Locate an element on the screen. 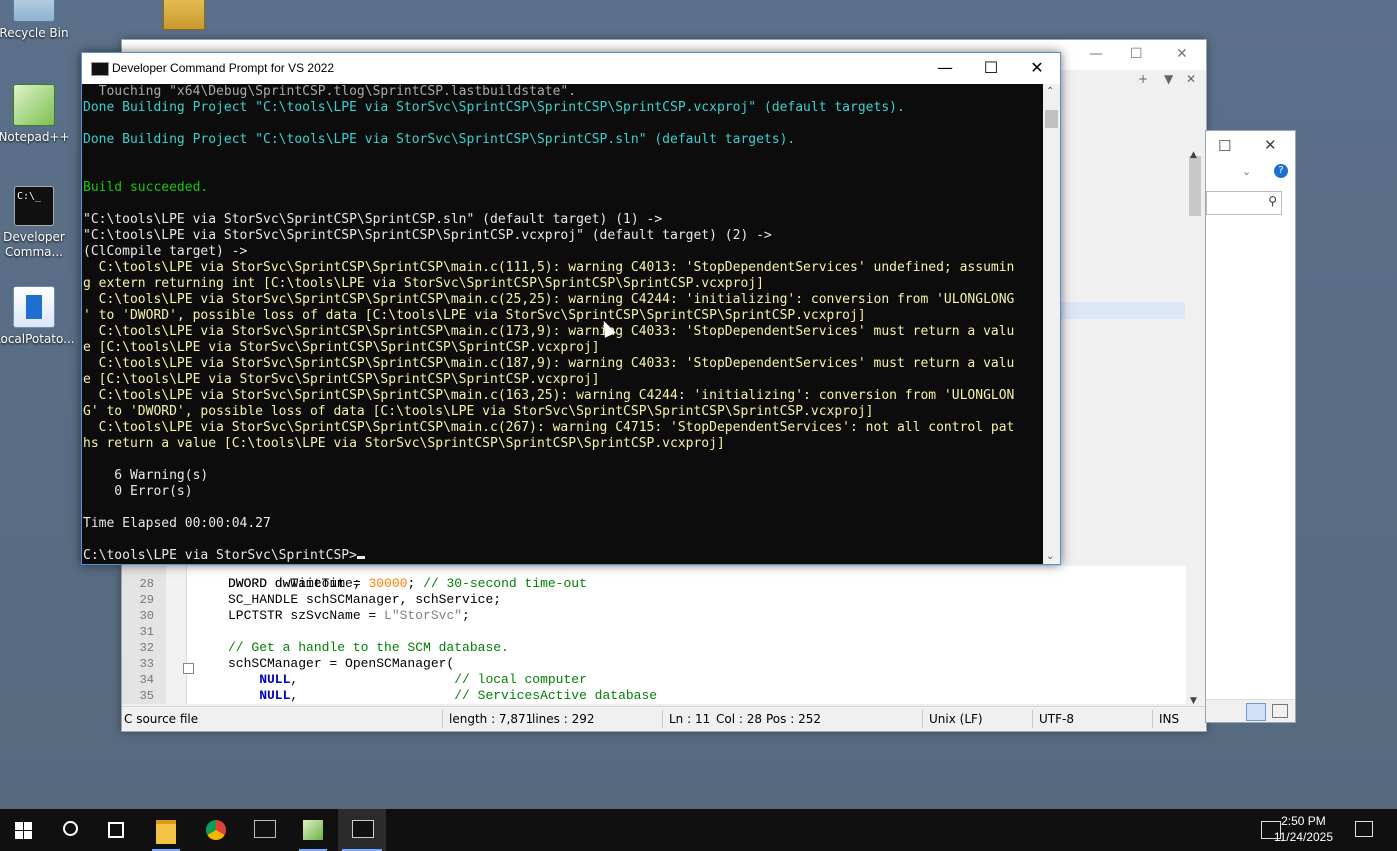 Image resolution: width=1397 pixels, height=851 pixels. console-line: (ClCompile target) -> is located at coordinates (165, 251).